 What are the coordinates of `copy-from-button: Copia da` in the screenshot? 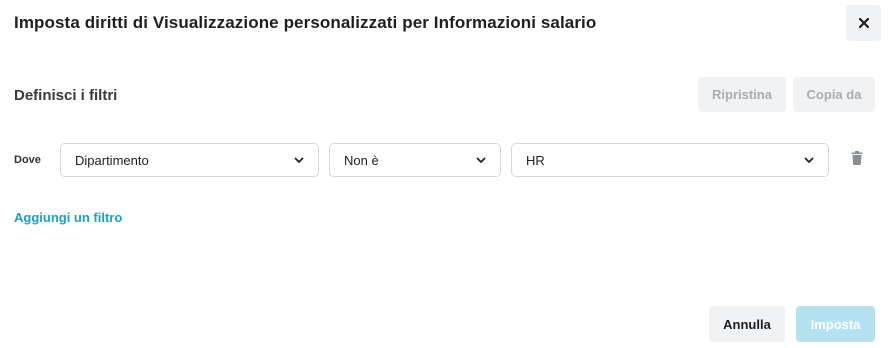 It's located at (834, 94).